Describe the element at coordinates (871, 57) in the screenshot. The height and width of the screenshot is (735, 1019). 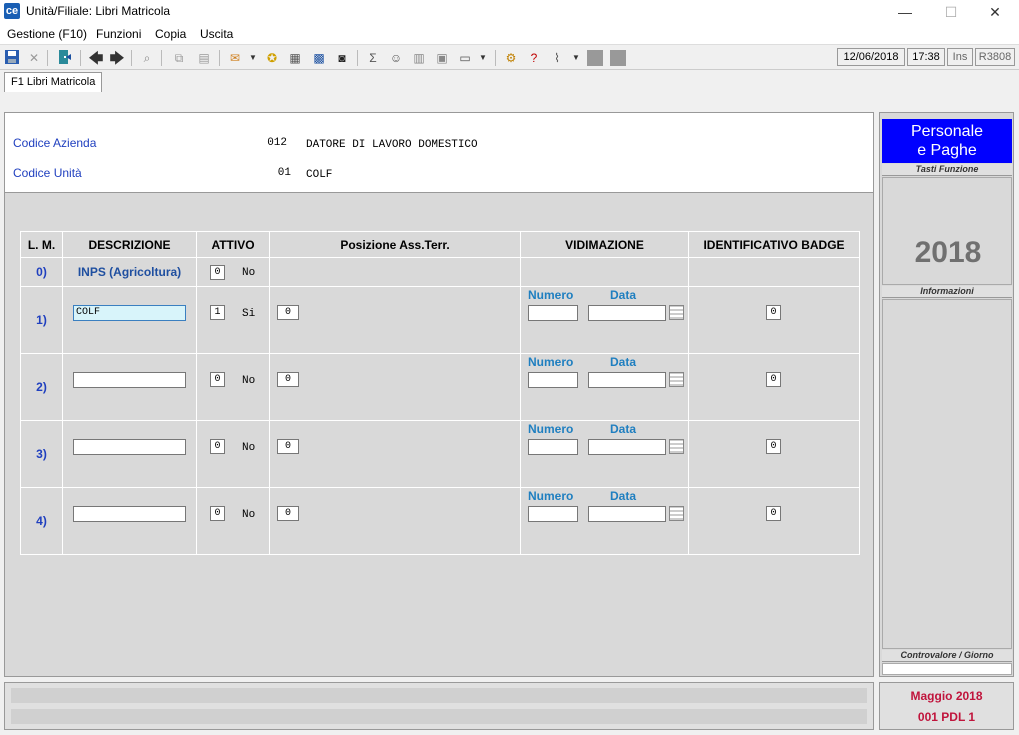
I see `status-date: 12/06/2018` at that location.